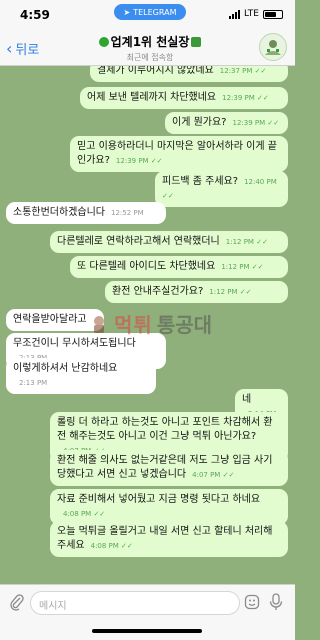 This screenshot has height=640, width=320. What do you see at coordinates (235, 14) in the screenshot?
I see `signal-icon` at bounding box center [235, 14].